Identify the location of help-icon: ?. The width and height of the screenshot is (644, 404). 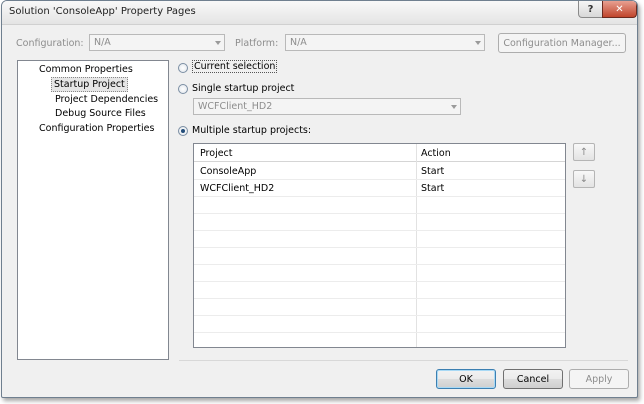
(590, 9).